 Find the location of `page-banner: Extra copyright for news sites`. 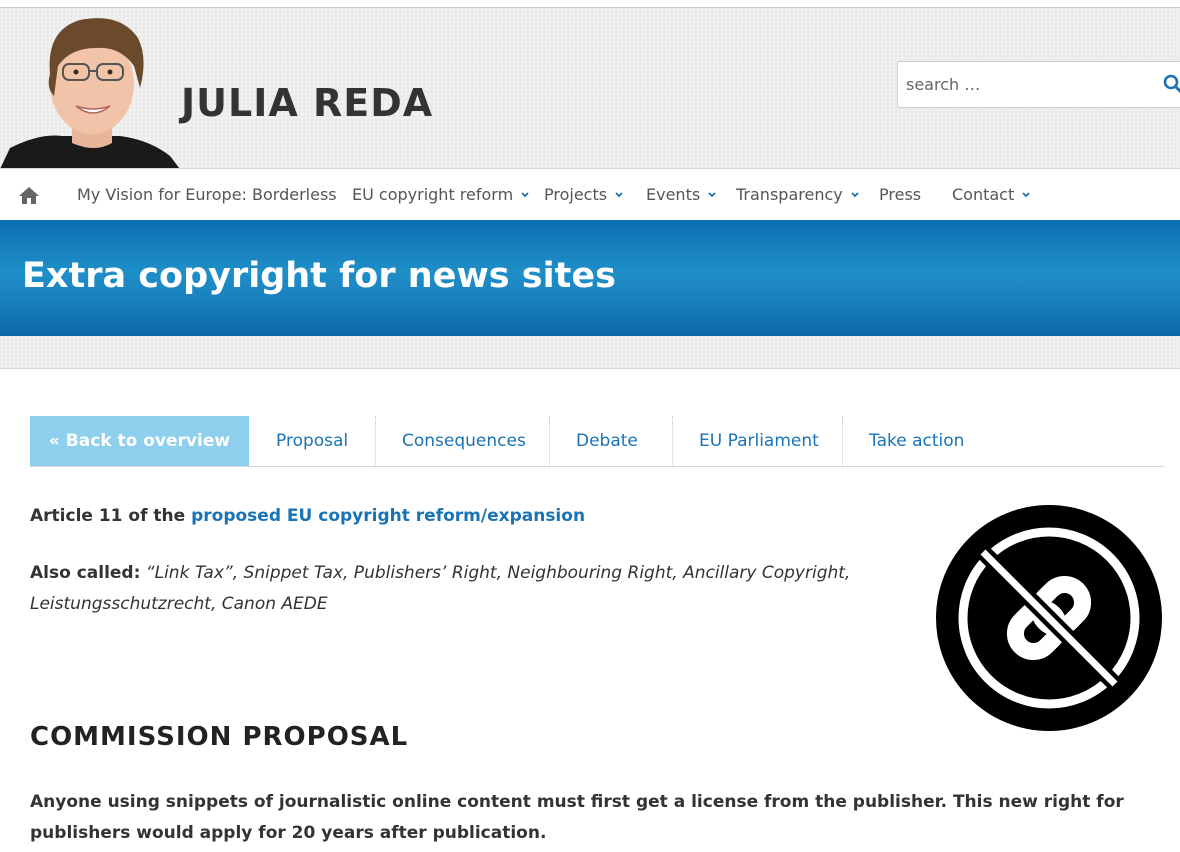

page-banner: Extra copyright for news sites is located at coordinates (590, 278).